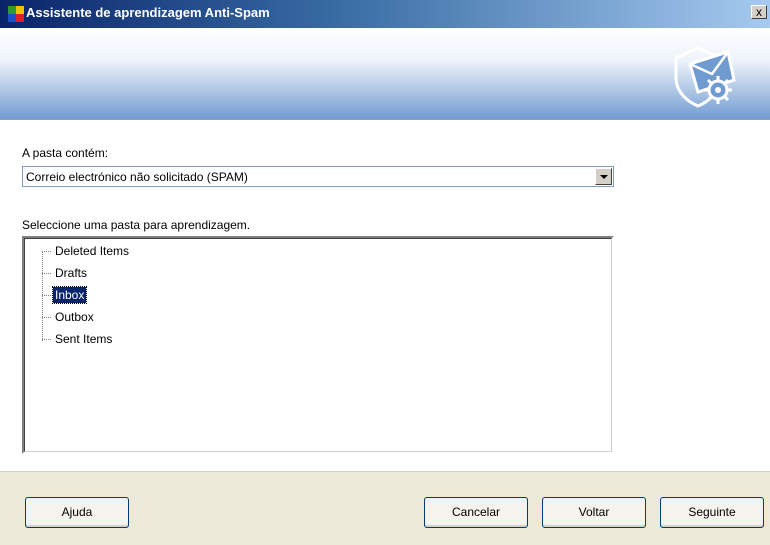  I want to click on close-icon: x, so click(759, 12).